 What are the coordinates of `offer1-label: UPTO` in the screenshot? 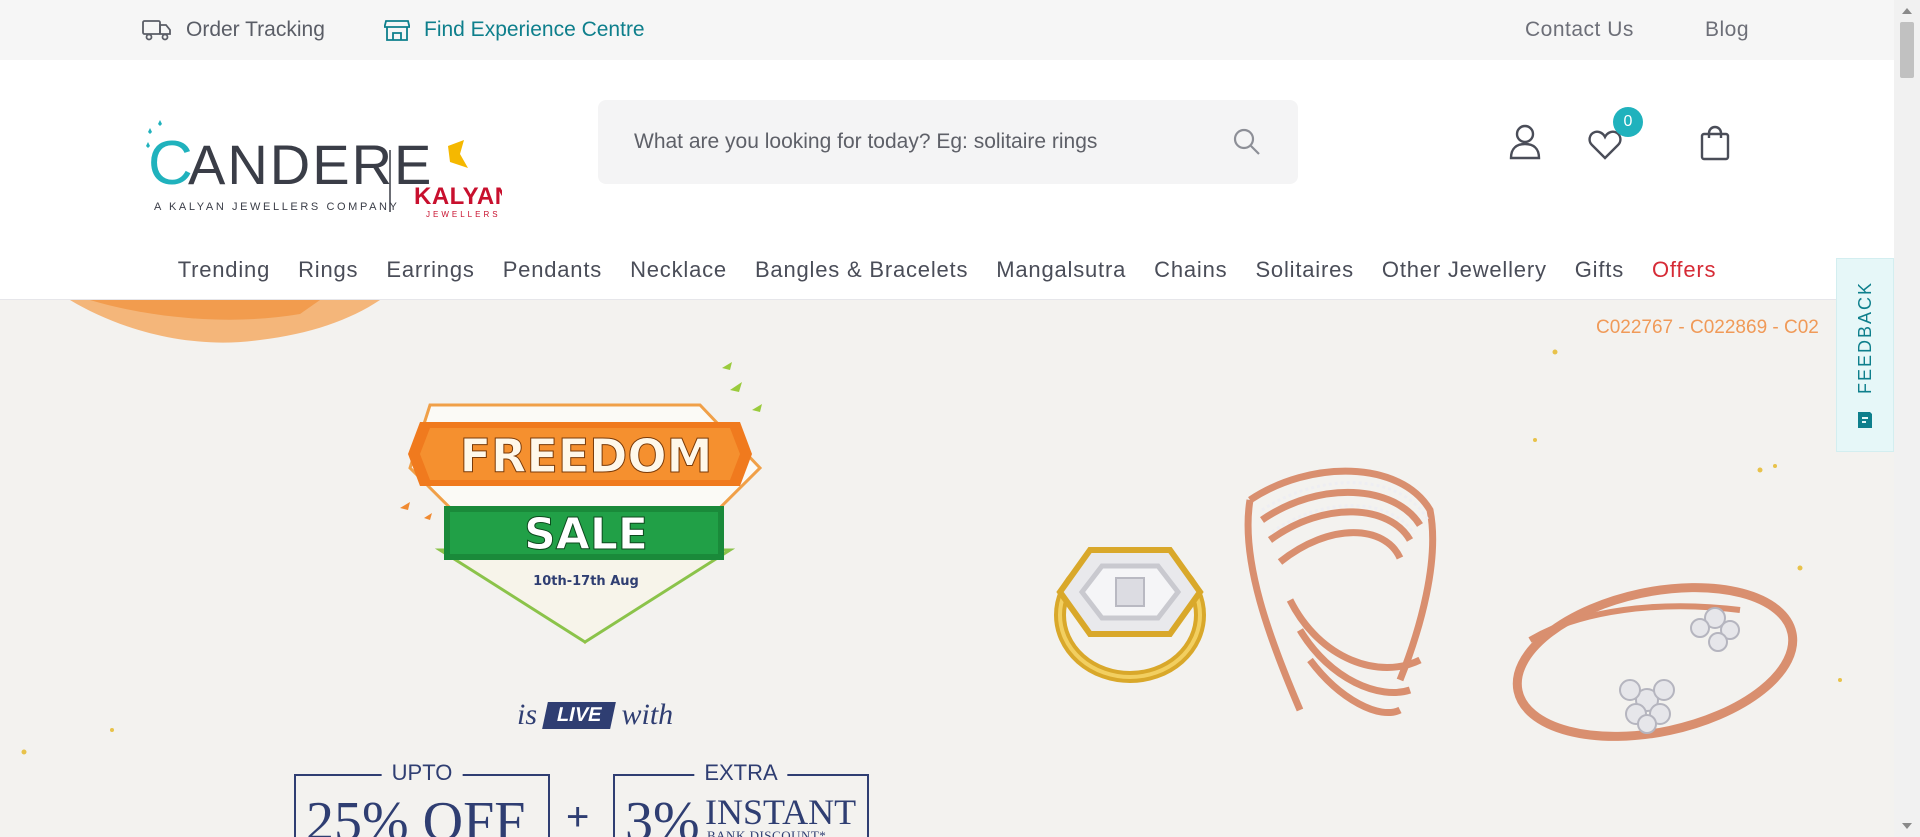 It's located at (422, 773).